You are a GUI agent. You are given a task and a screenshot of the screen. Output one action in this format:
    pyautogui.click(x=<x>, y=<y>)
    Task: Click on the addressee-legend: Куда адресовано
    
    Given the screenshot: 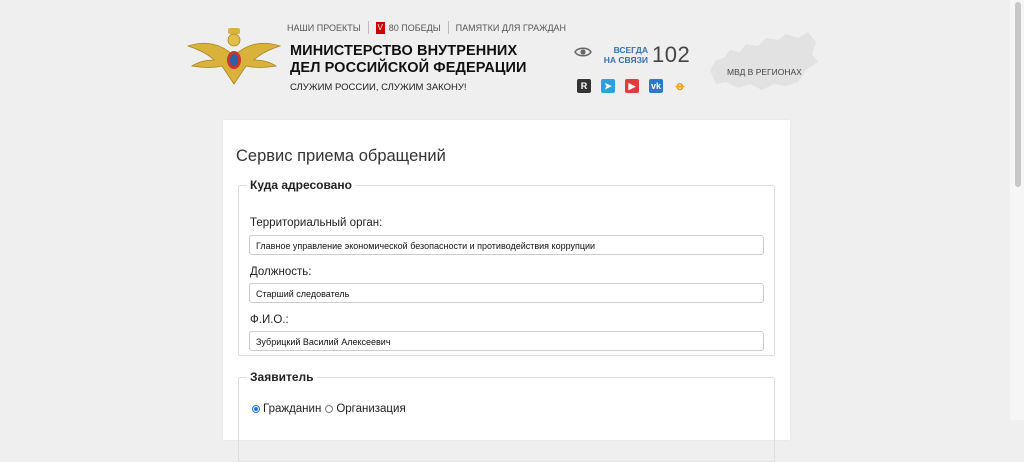 What is the action you would take?
    pyautogui.click(x=301, y=185)
    